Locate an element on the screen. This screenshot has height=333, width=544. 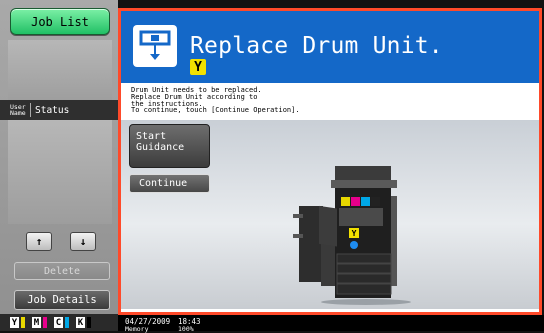
continue-button: Continue is located at coordinates (169, 183).